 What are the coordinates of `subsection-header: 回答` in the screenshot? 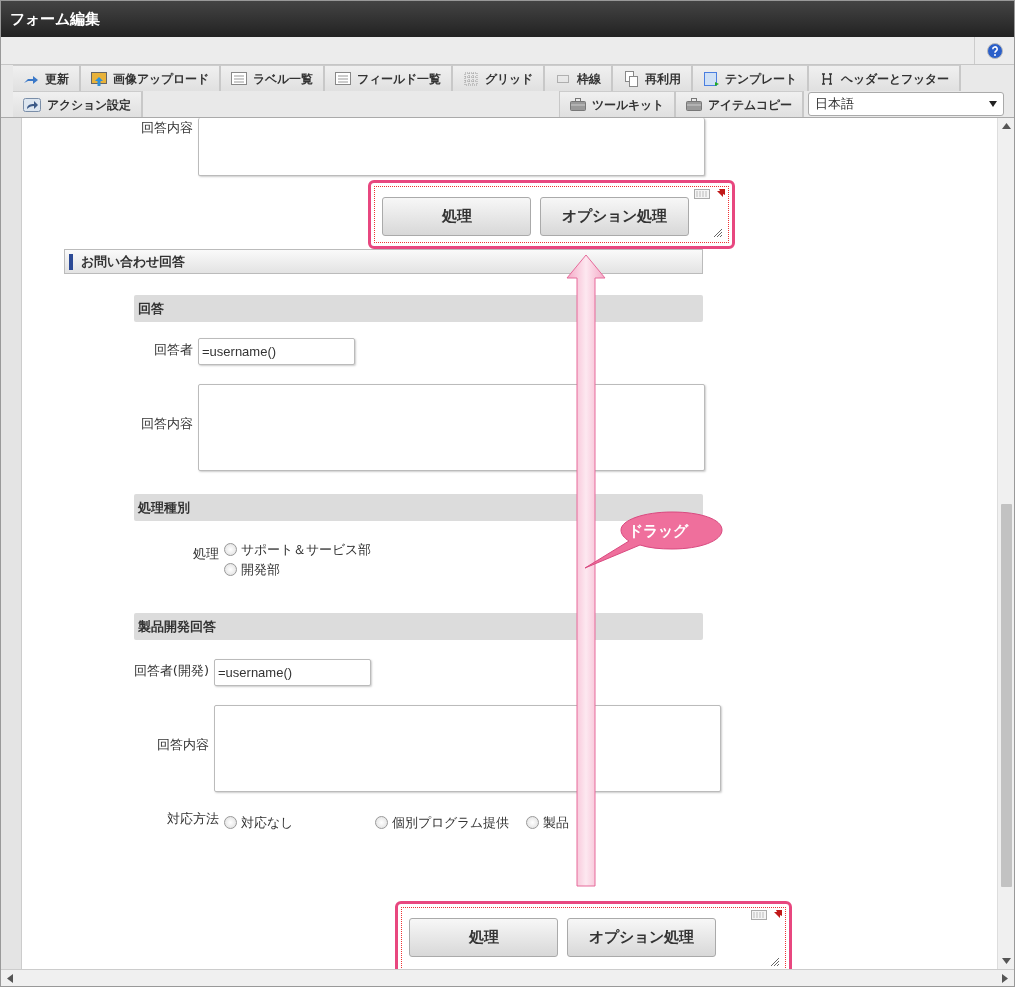 It's located at (418, 308).